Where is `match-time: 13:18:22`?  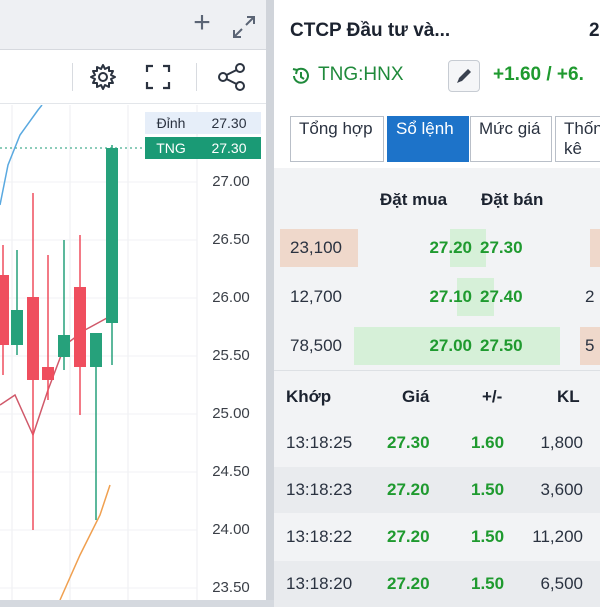
match-time: 13:18:22 is located at coordinates (319, 536).